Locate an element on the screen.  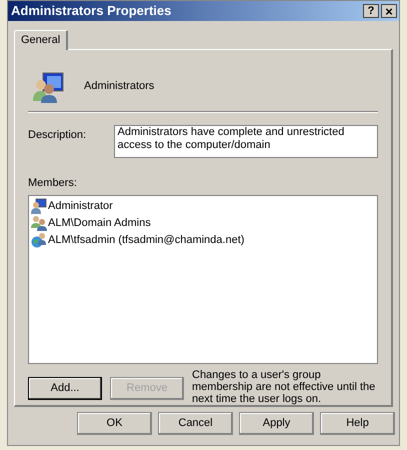
help-button: ? is located at coordinates (371, 11).